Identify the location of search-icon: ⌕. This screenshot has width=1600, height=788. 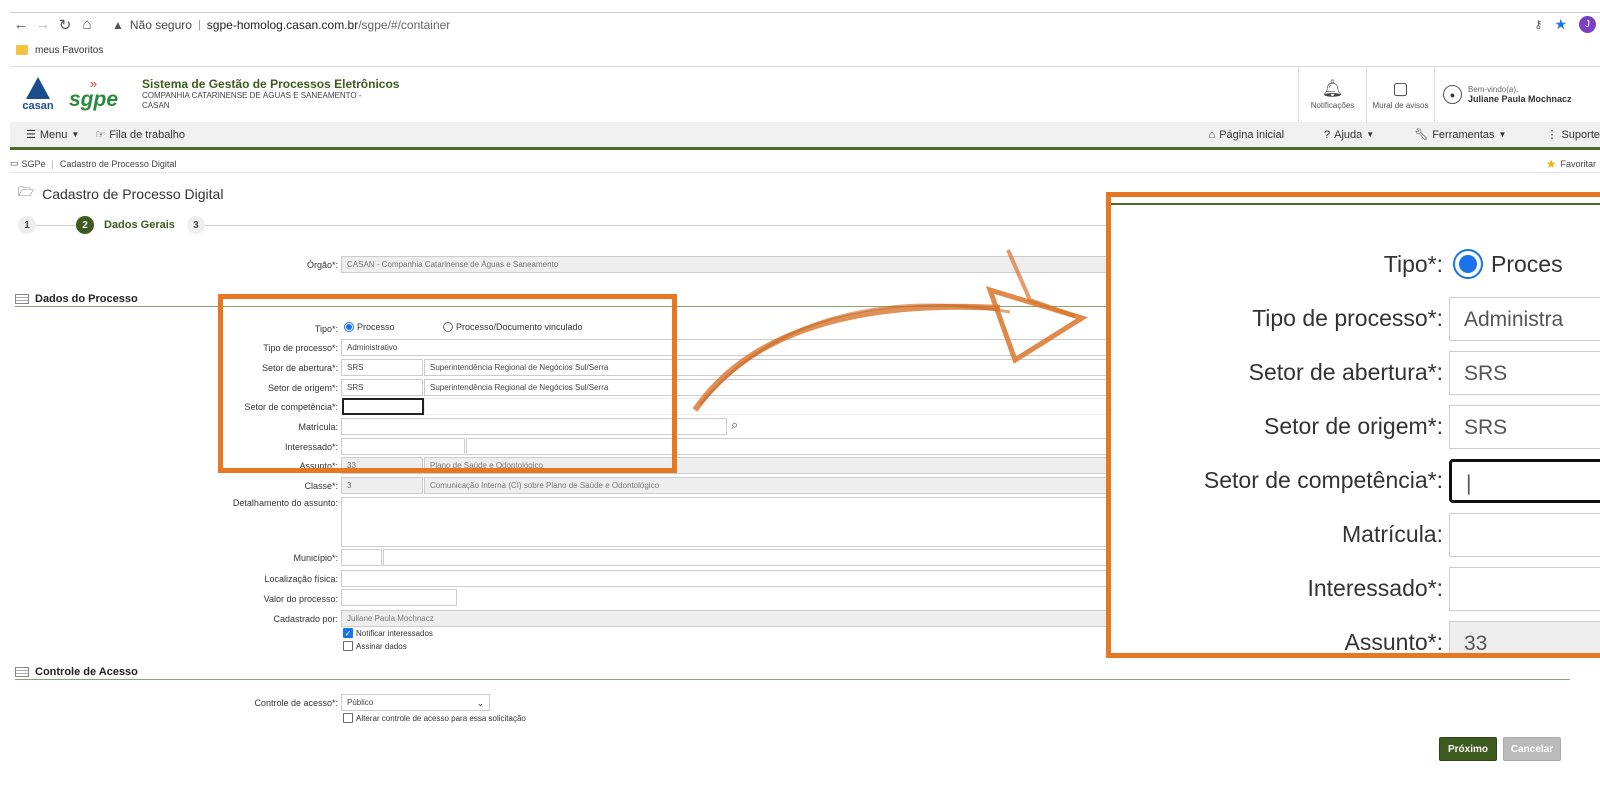
(734, 425).